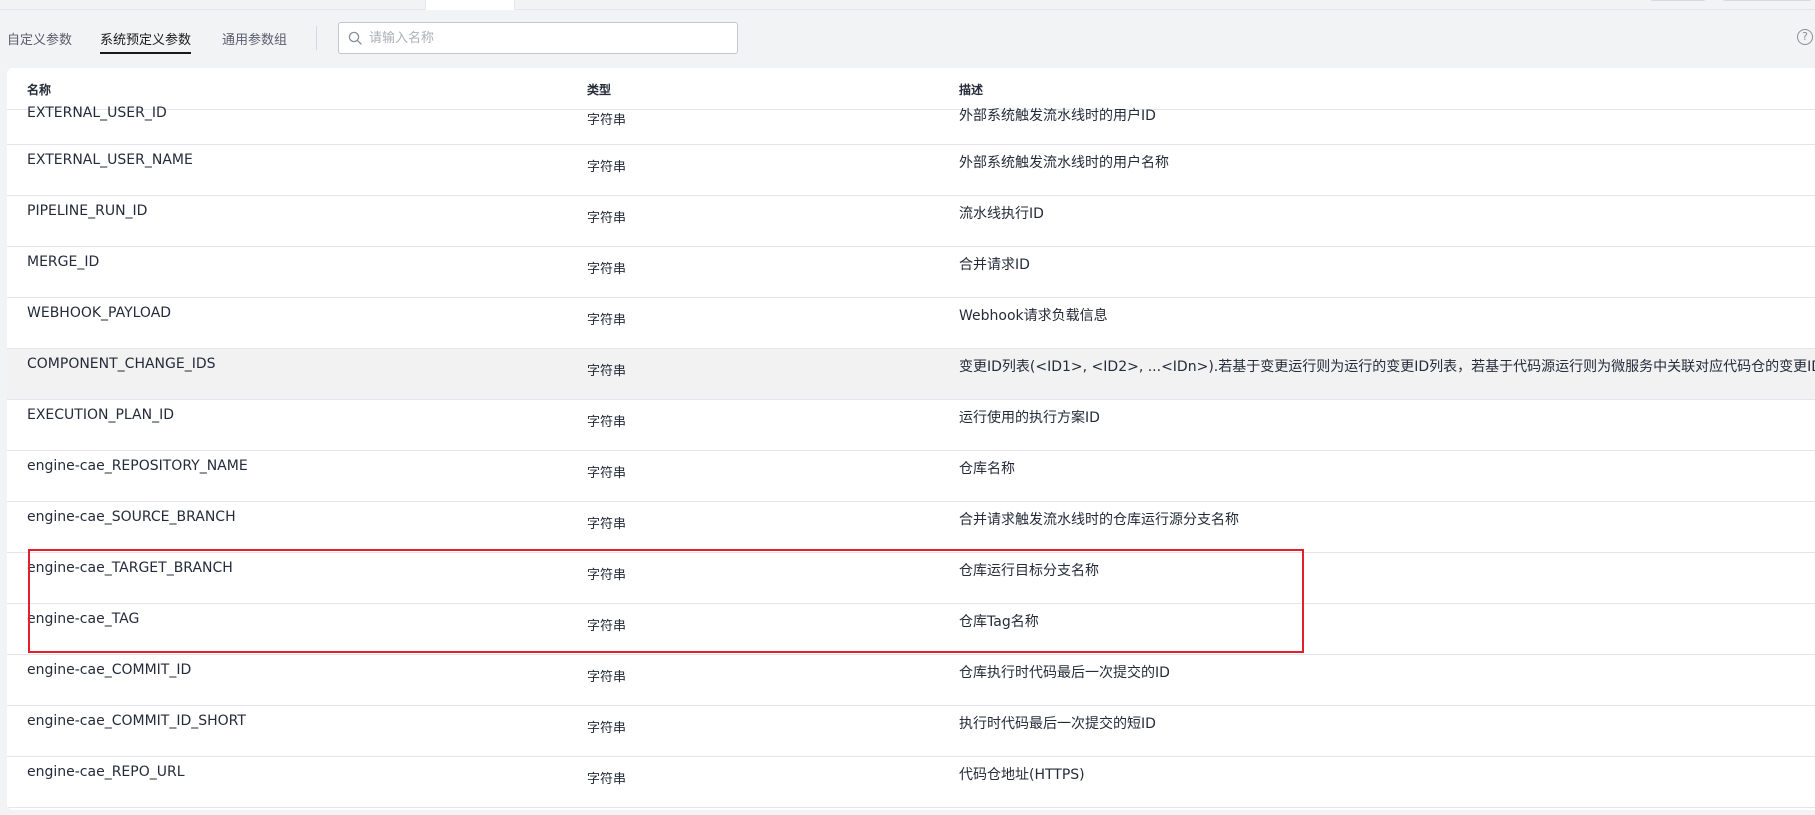 The width and height of the screenshot is (1815, 815). I want to click on top-action-button, so click(1678, 0).